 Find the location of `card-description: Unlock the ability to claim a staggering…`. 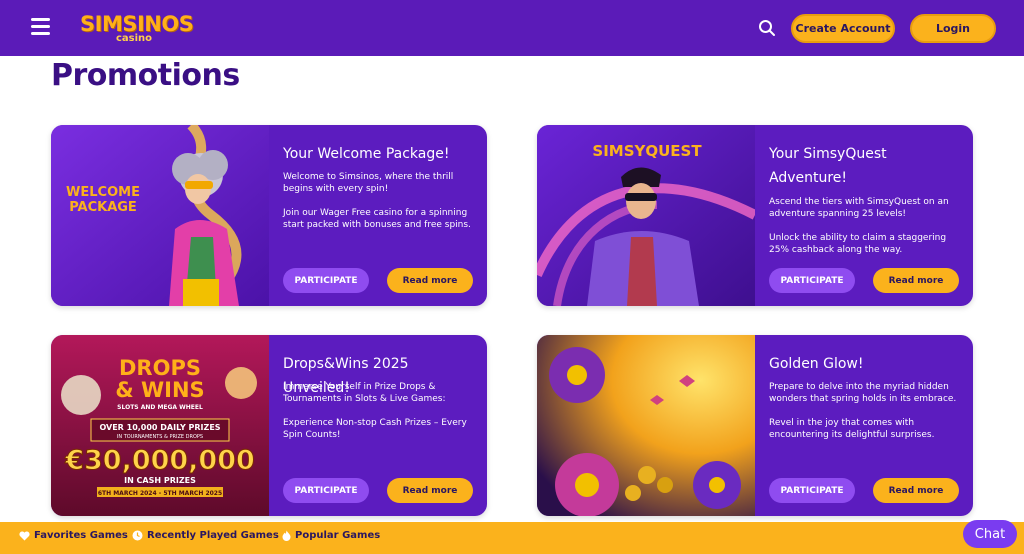

card-description: Unlock the ability to claim a staggering… is located at coordinates (858, 244).